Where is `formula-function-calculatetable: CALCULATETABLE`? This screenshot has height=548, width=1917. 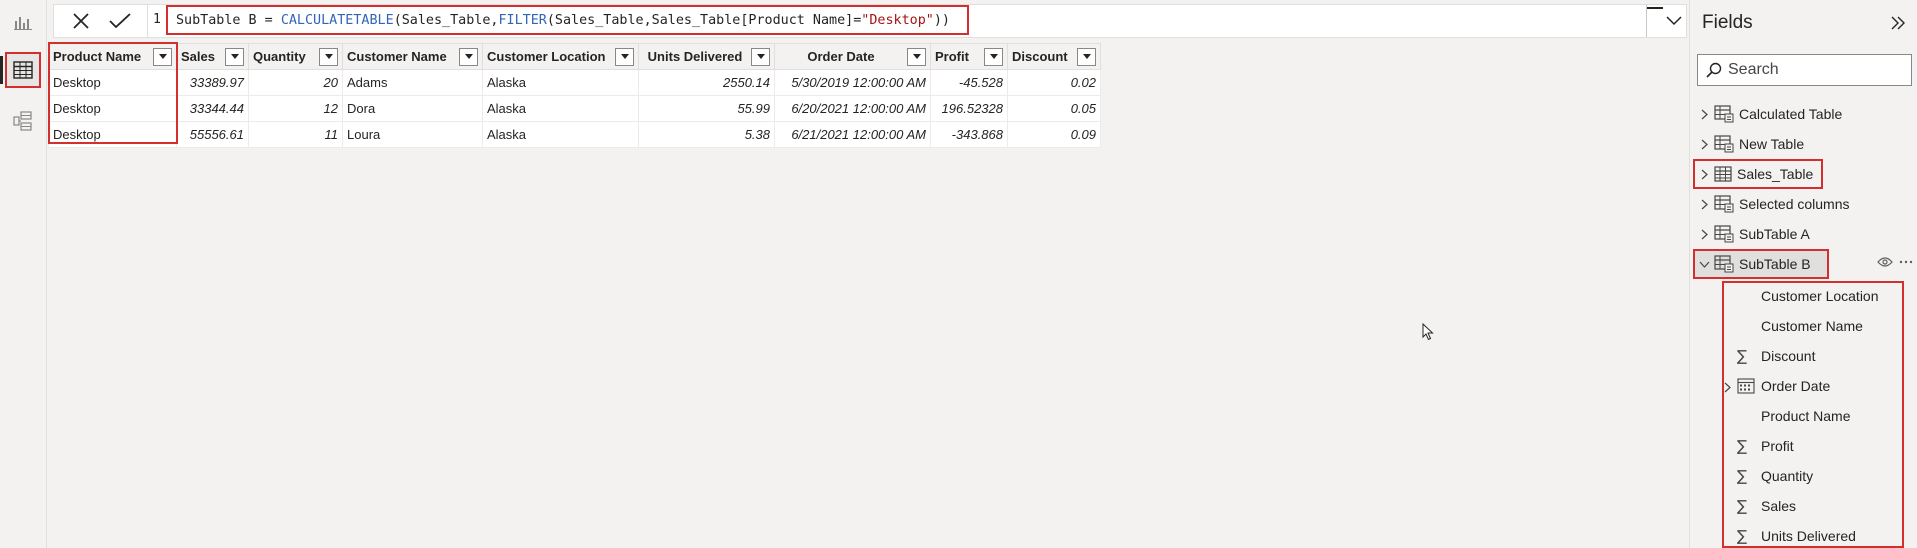
formula-function-calculatetable: CALCULATETABLE is located at coordinates (337, 20).